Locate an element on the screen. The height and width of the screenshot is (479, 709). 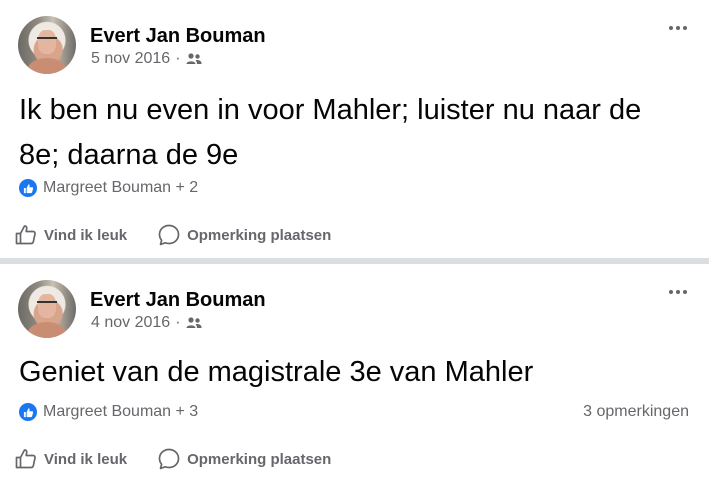
post-date: 4 nov 2016 is located at coordinates (130, 323).